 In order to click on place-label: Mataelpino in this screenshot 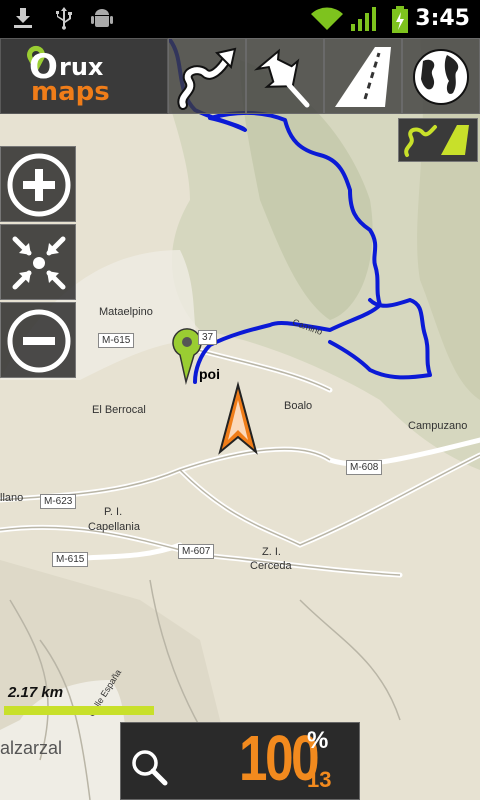, I will do `click(126, 312)`.